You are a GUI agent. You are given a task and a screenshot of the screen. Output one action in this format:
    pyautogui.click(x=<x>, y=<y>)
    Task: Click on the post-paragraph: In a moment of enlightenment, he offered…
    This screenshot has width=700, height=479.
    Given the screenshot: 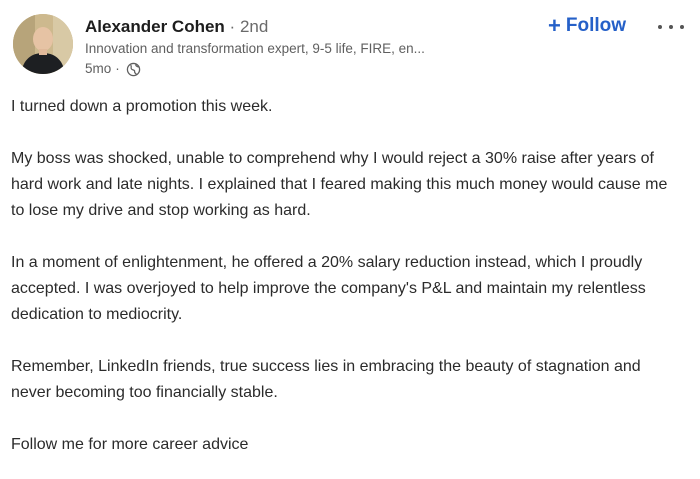 What is the action you would take?
    pyautogui.click(x=328, y=288)
    